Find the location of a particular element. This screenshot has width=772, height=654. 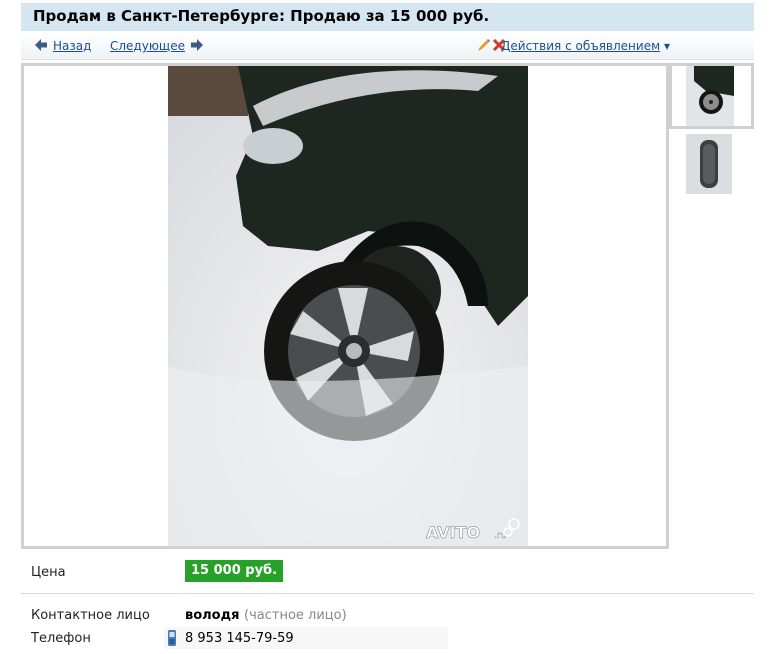

phone-icon is located at coordinates (172, 638).